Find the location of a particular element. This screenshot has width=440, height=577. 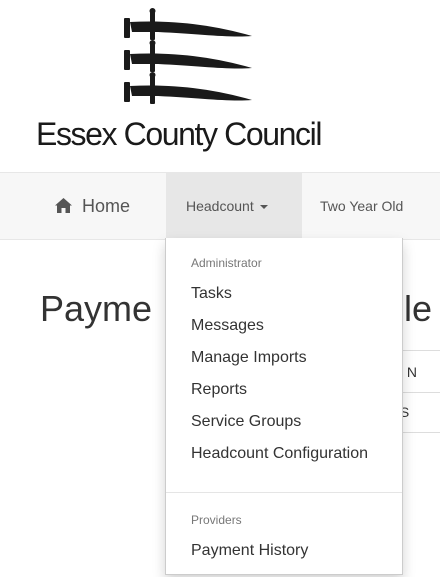

page-title-tail: le is located at coordinates (418, 308).